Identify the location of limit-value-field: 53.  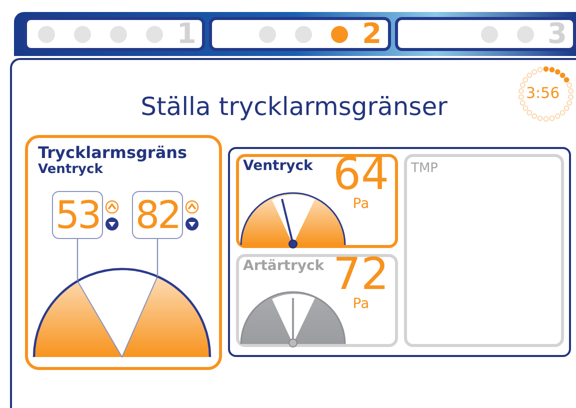
(77, 215).